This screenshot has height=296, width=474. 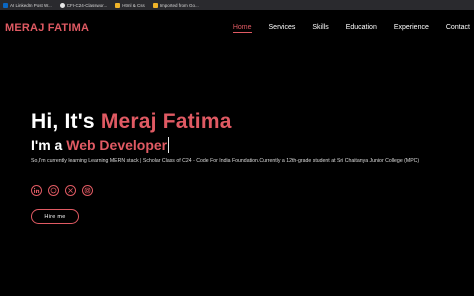 I want to click on github-link, so click(x=53, y=190).